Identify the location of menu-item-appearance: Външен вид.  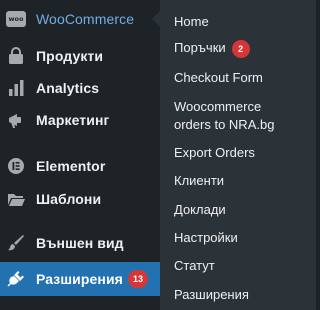
(80, 243).